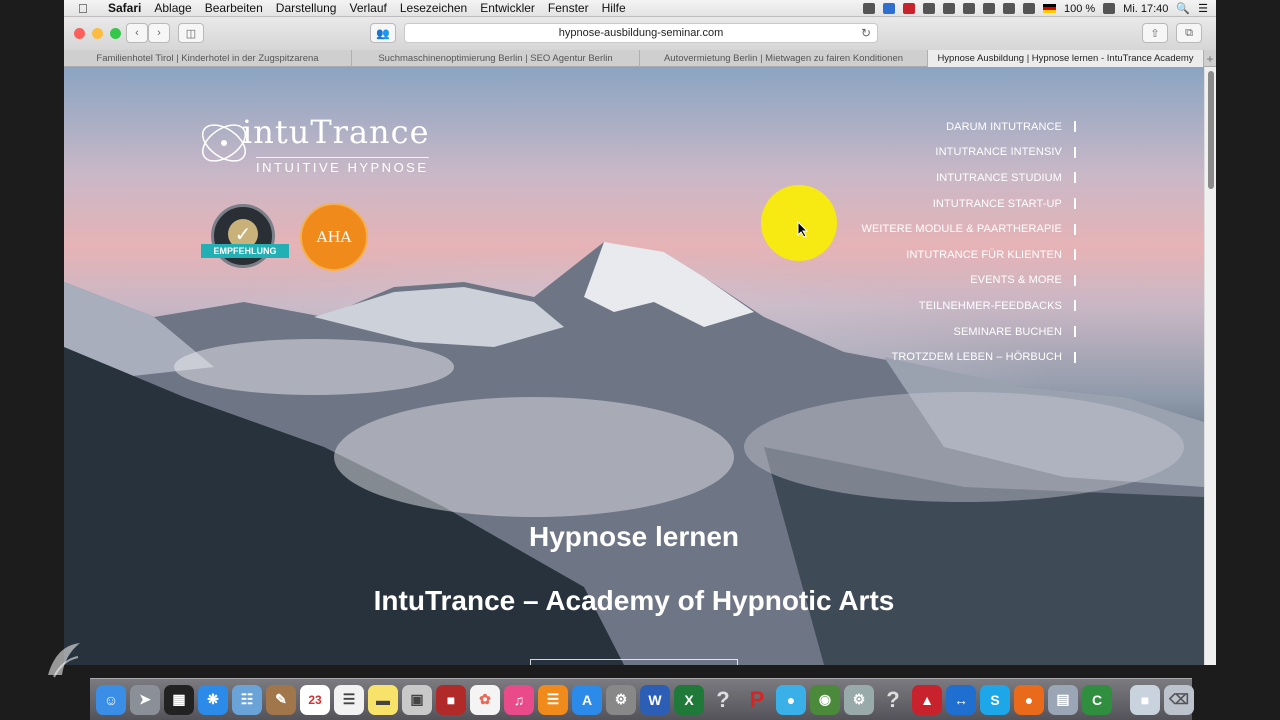  I want to click on nav-label: INTUTRANCE STUDIUM, so click(999, 177).